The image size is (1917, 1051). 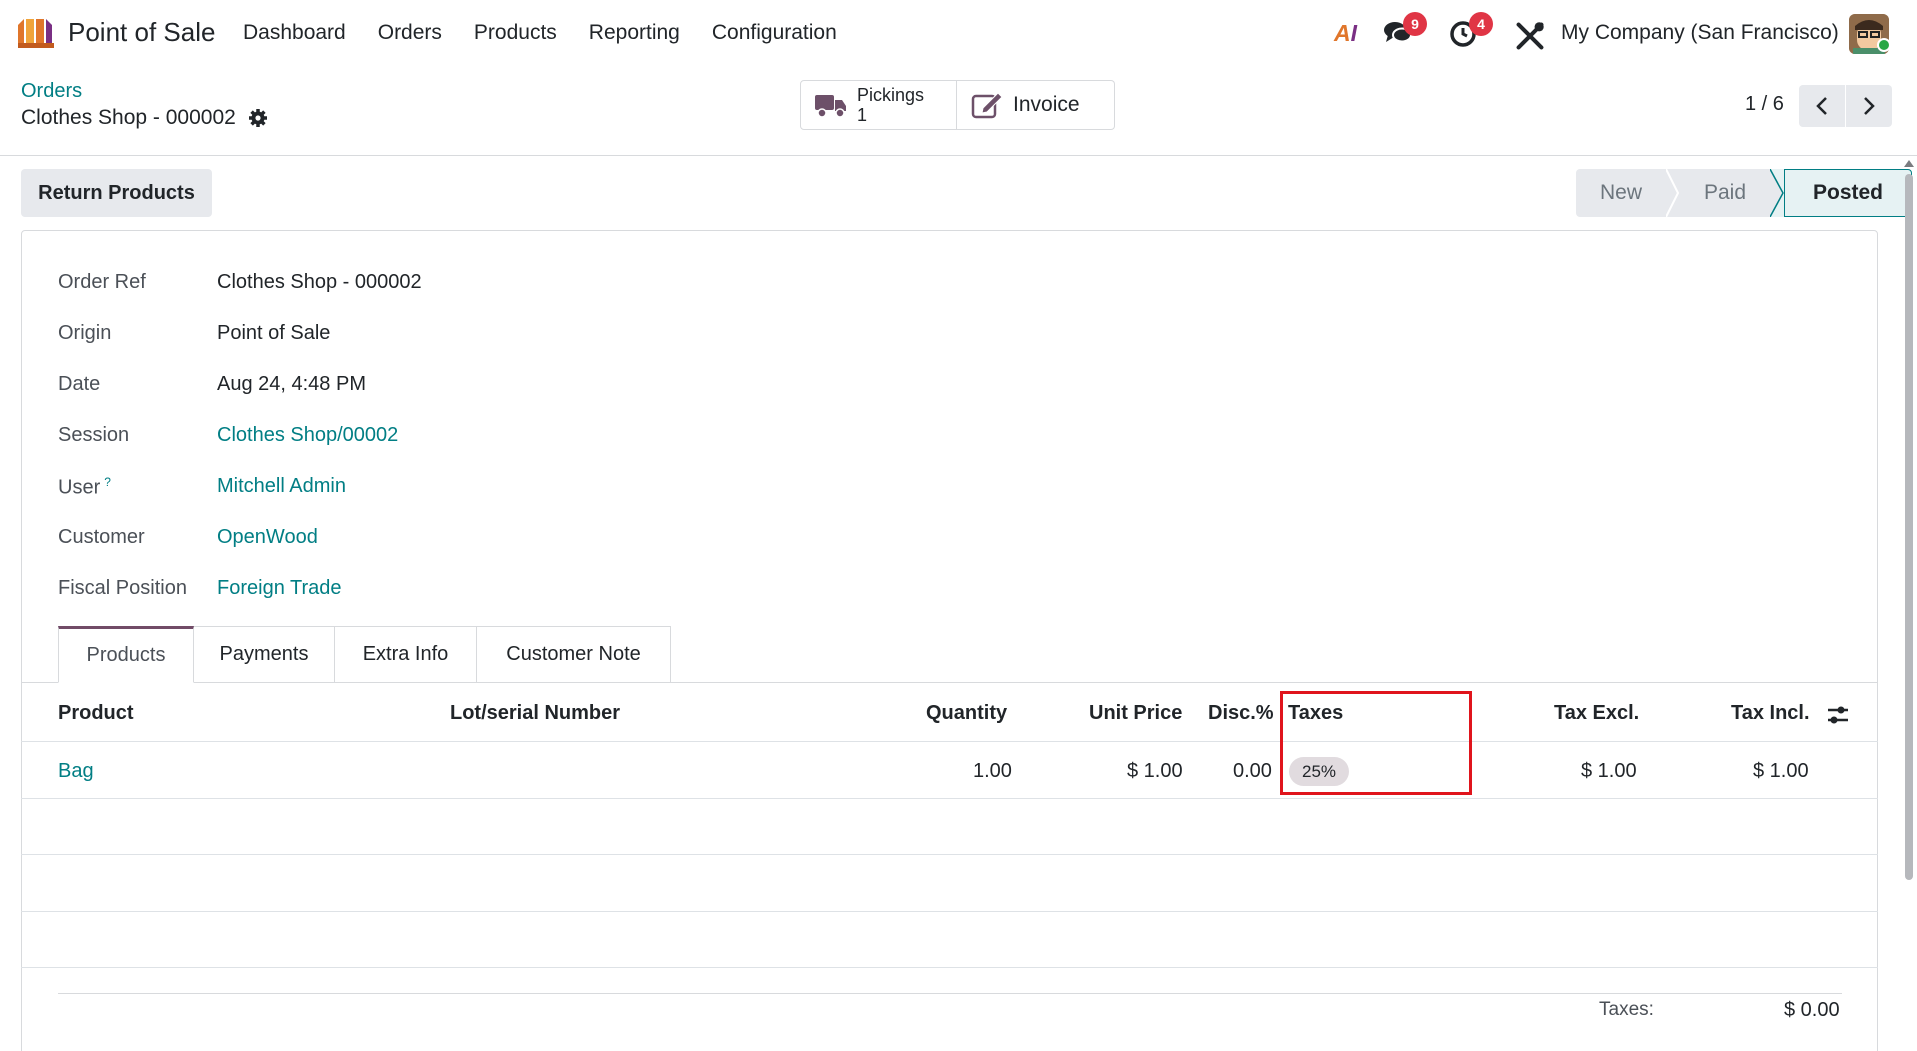 I want to click on user-label: User?, so click(x=84, y=487).